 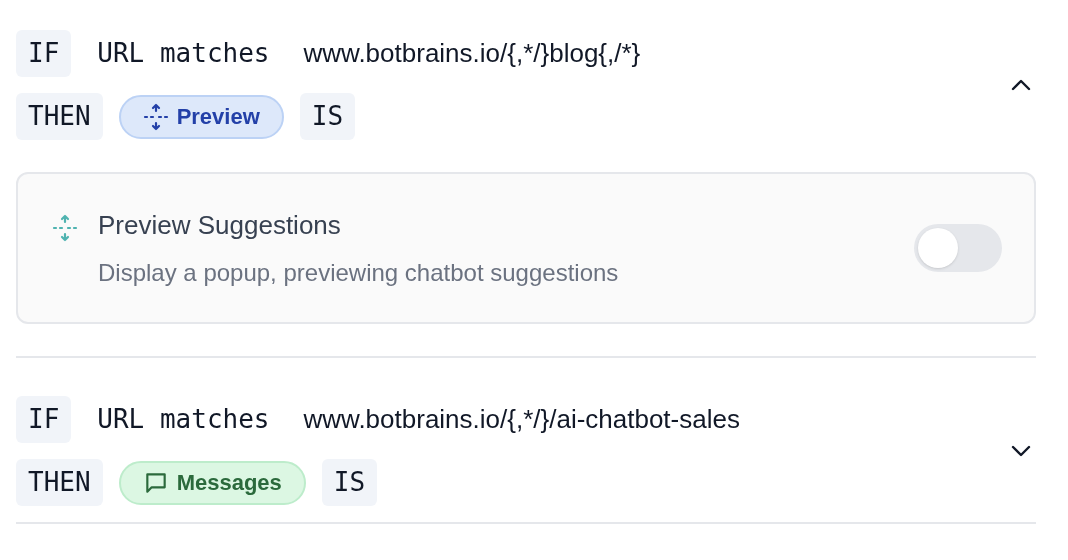 I want to click on setting-title: Preview Suggestions, so click(x=220, y=225).